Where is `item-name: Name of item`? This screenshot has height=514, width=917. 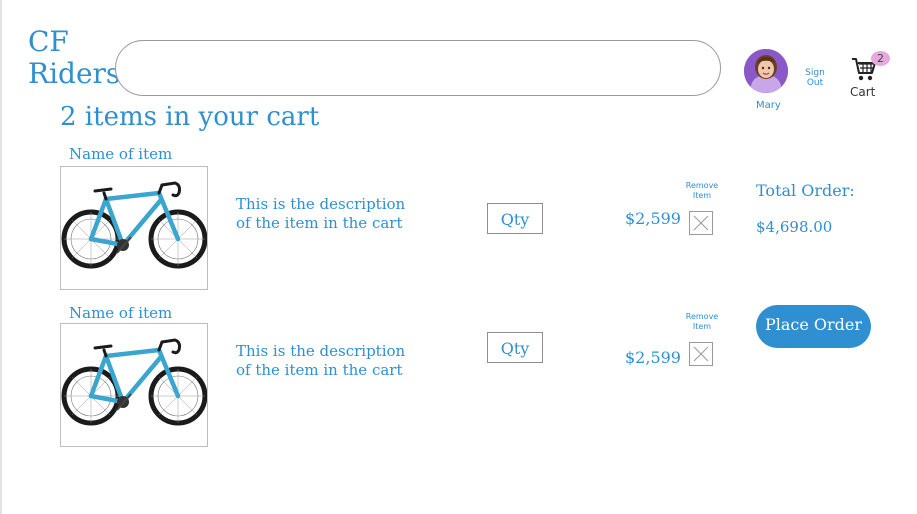 item-name: Name of item is located at coordinates (120, 313).